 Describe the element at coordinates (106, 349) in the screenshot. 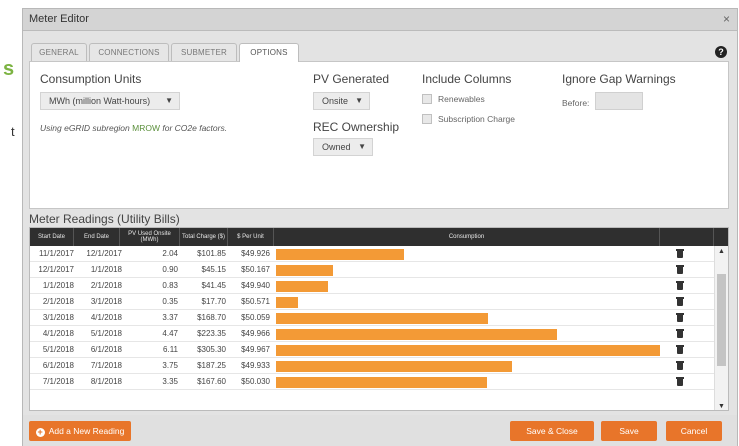

I see `cell-end-date: 6/1/2018` at that location.